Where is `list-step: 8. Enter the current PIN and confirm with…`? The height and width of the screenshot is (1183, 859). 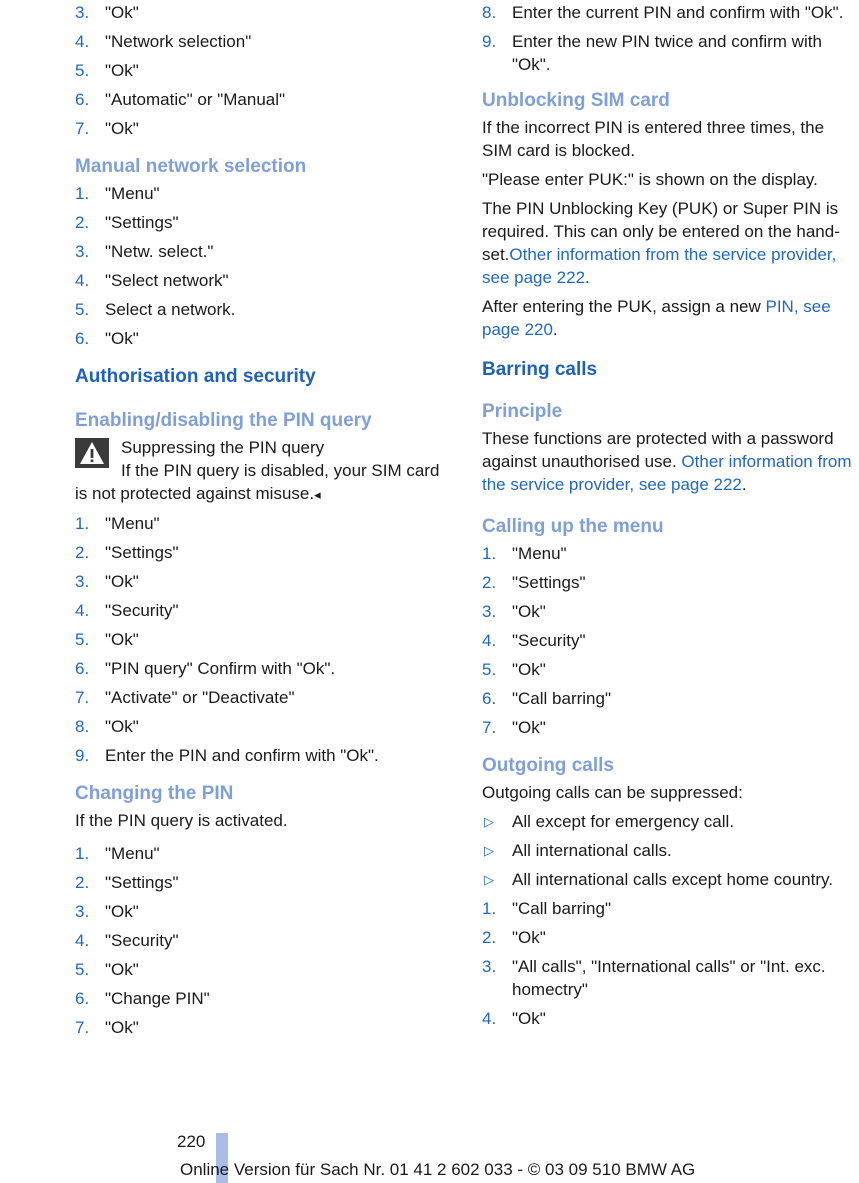 list-step: 8. Enter the current PIN and confirm with… is located at coordinates (670, 12).